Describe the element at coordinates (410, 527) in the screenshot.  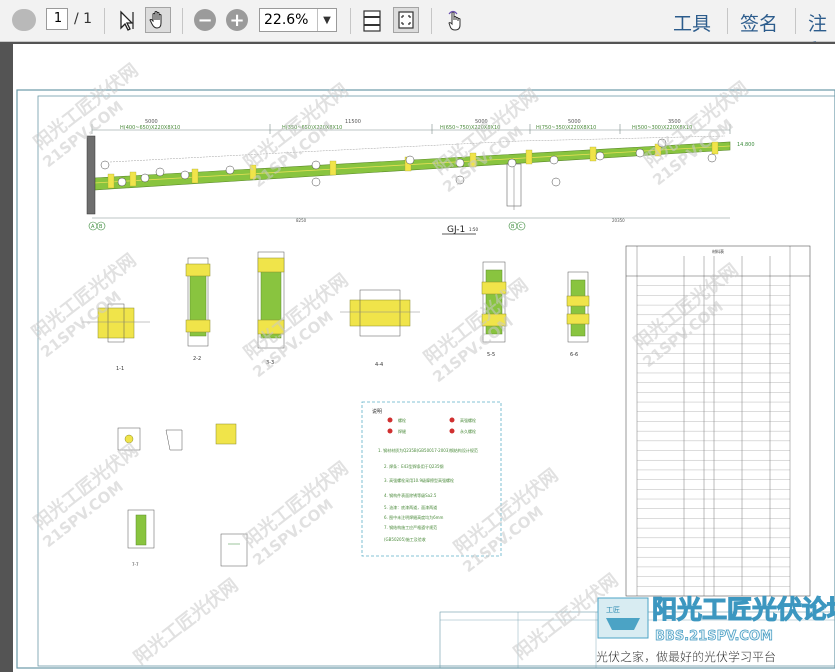
I see `note-line: 7. 钢结构施工应严格遵守规范` at that location.